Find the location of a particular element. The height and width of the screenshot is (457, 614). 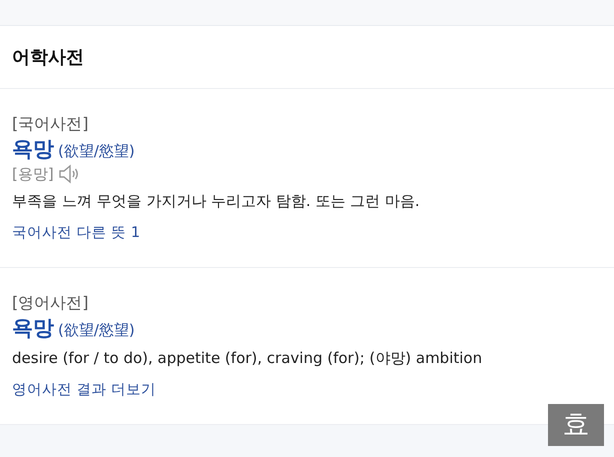

more-link: 영어사전 결과 더보기 is located at coordinates (84, 391).